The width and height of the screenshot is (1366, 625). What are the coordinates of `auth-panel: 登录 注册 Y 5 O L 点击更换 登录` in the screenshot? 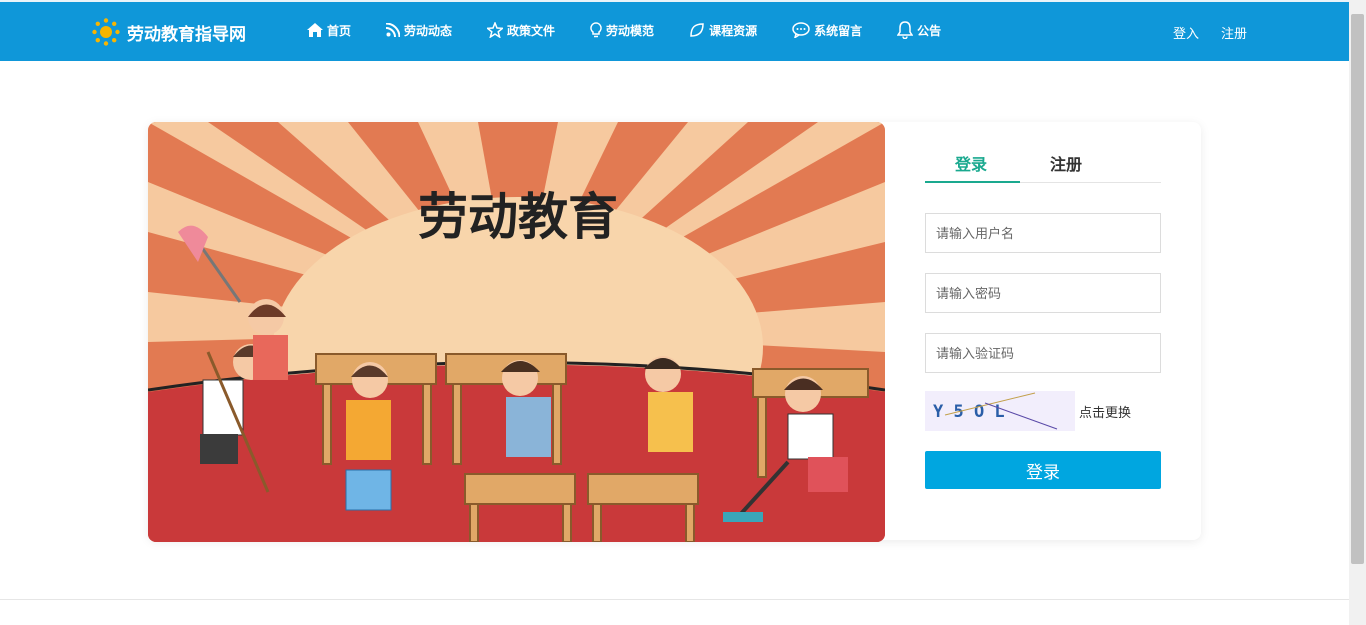 It's located at (1043, 314).